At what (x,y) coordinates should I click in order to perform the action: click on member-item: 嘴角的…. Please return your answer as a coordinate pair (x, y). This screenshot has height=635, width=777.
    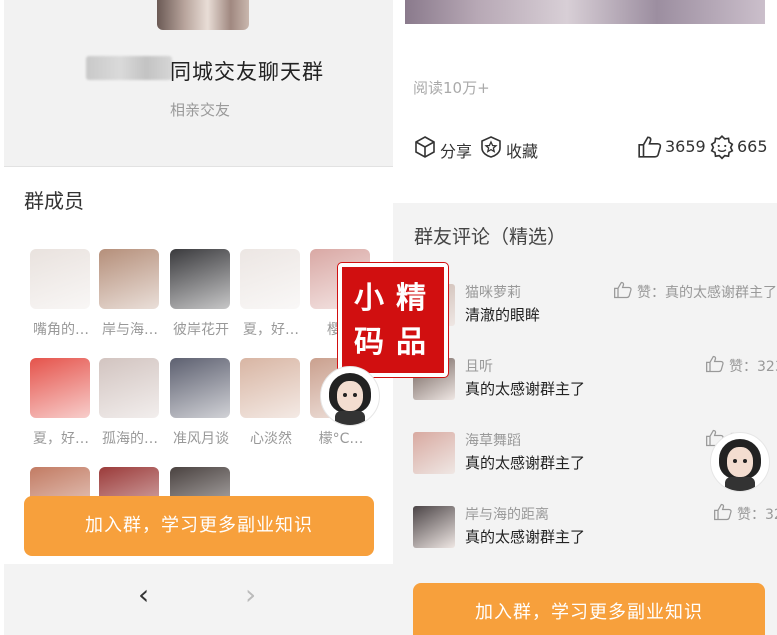
    Looking at the image, I should click on (61, 295).